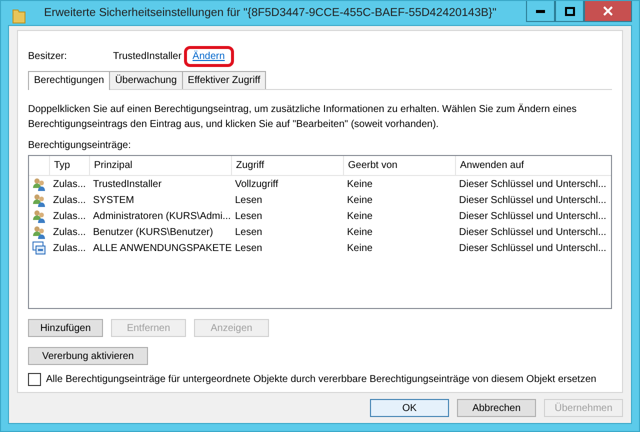  What do you see at coordinates (48, 56) in the screenshot?
I see `owner-label: Besitzer:` at bounding box center [48, 56].